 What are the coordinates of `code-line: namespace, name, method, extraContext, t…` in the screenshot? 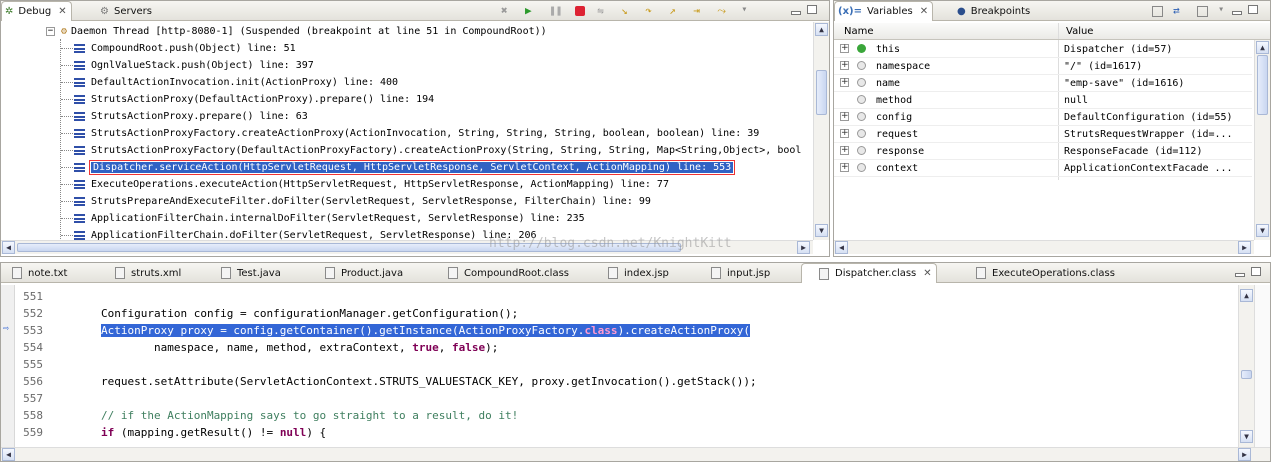 It's located at (273, 347).